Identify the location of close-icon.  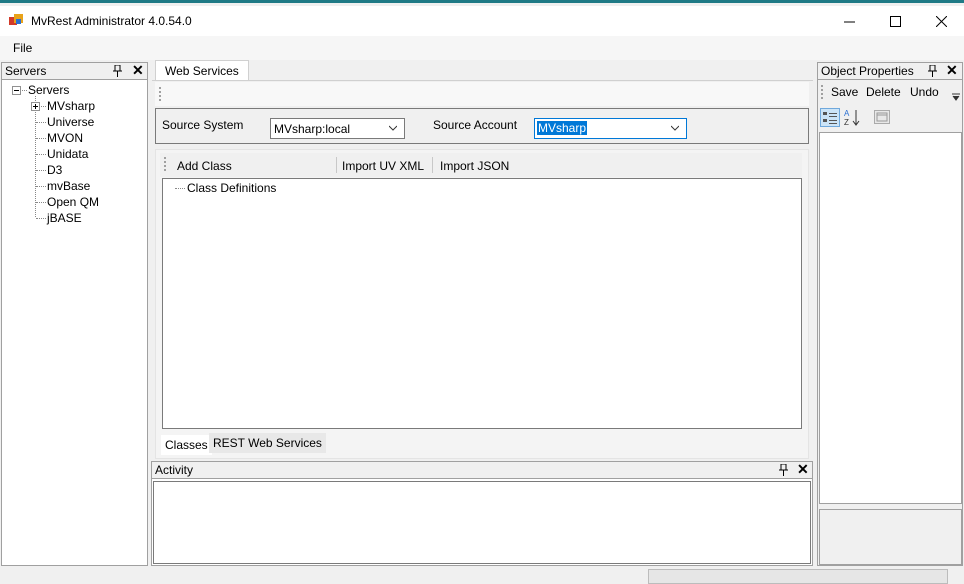
(941, 21).